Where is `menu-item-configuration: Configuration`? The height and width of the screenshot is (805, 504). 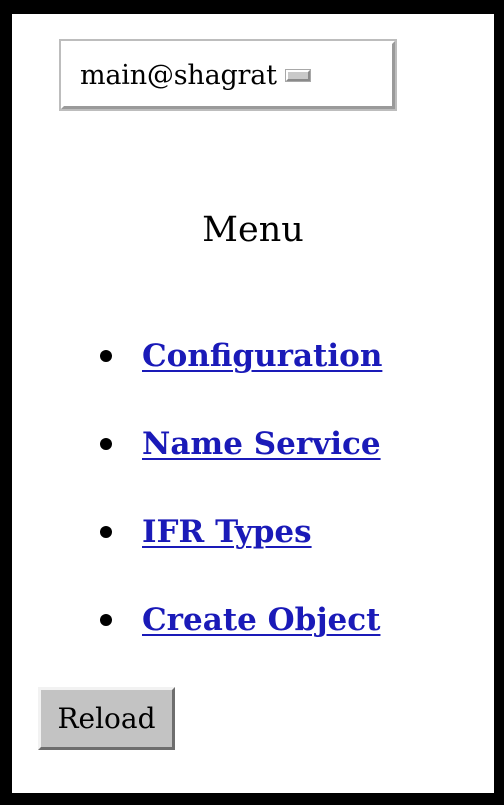
menu-item-configuration: Configuration is located at coordinates (241, 356).